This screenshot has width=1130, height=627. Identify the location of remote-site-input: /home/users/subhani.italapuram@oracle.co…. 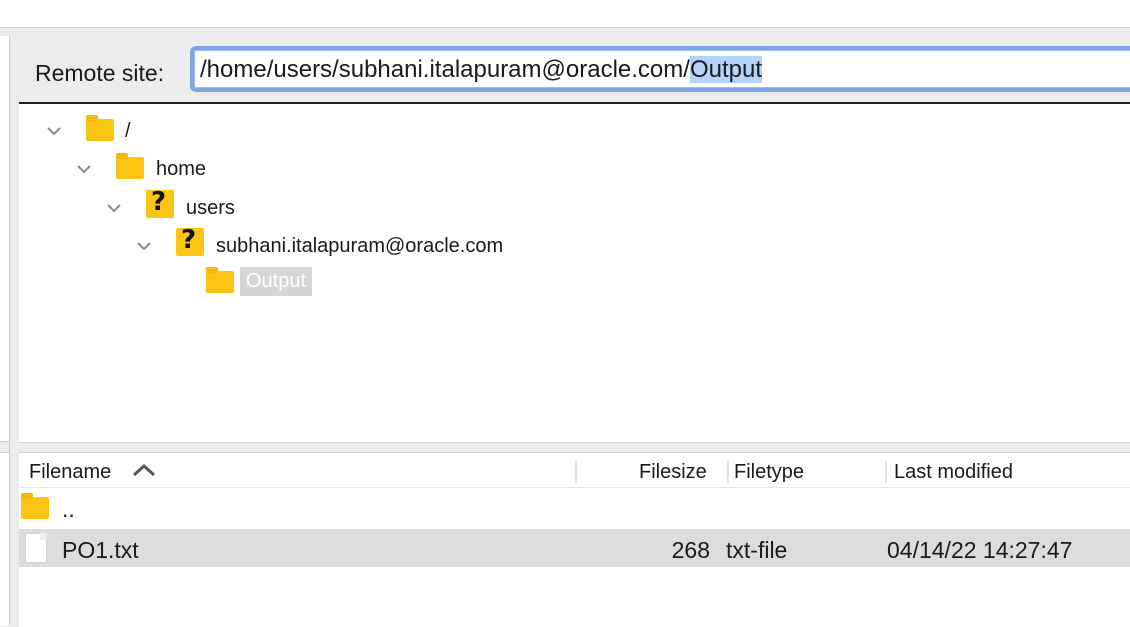
(660, 69).